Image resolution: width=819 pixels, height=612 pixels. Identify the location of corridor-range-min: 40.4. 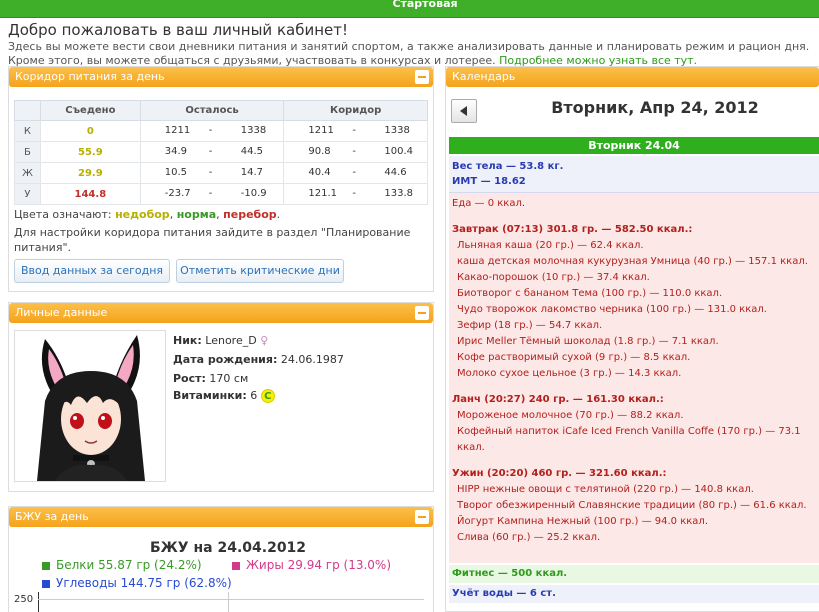
(319, 172).